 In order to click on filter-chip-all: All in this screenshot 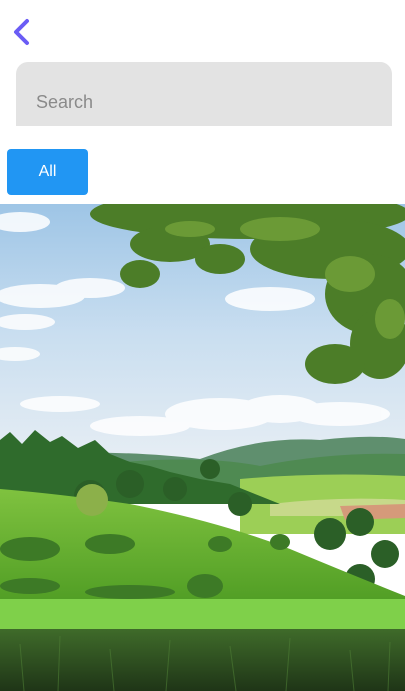, I will do `click(47, 172)`.